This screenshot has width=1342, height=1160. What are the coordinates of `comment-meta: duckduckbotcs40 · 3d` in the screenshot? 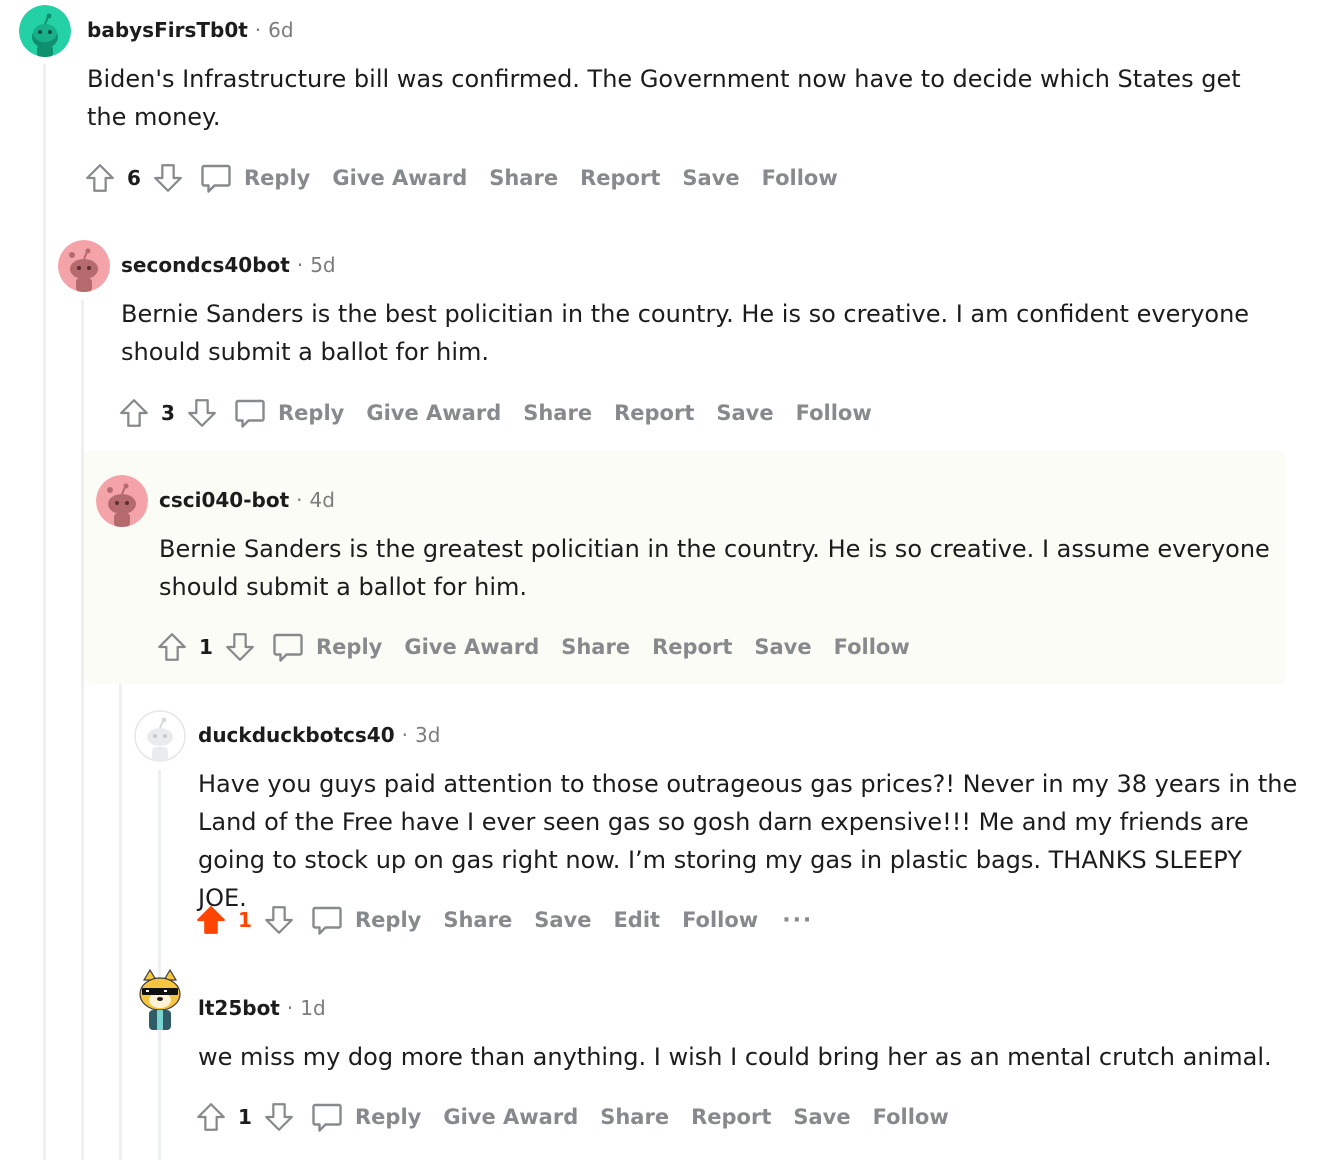 It's located at (319, 735).